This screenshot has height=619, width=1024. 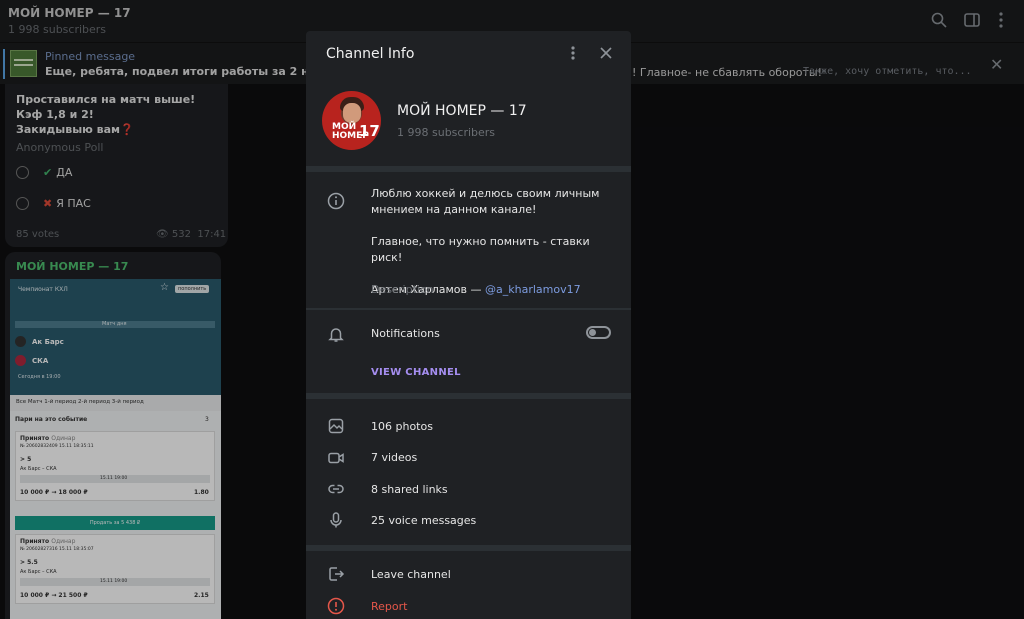 I want to click on more-vertical-icon, so click(x=573, y=53).